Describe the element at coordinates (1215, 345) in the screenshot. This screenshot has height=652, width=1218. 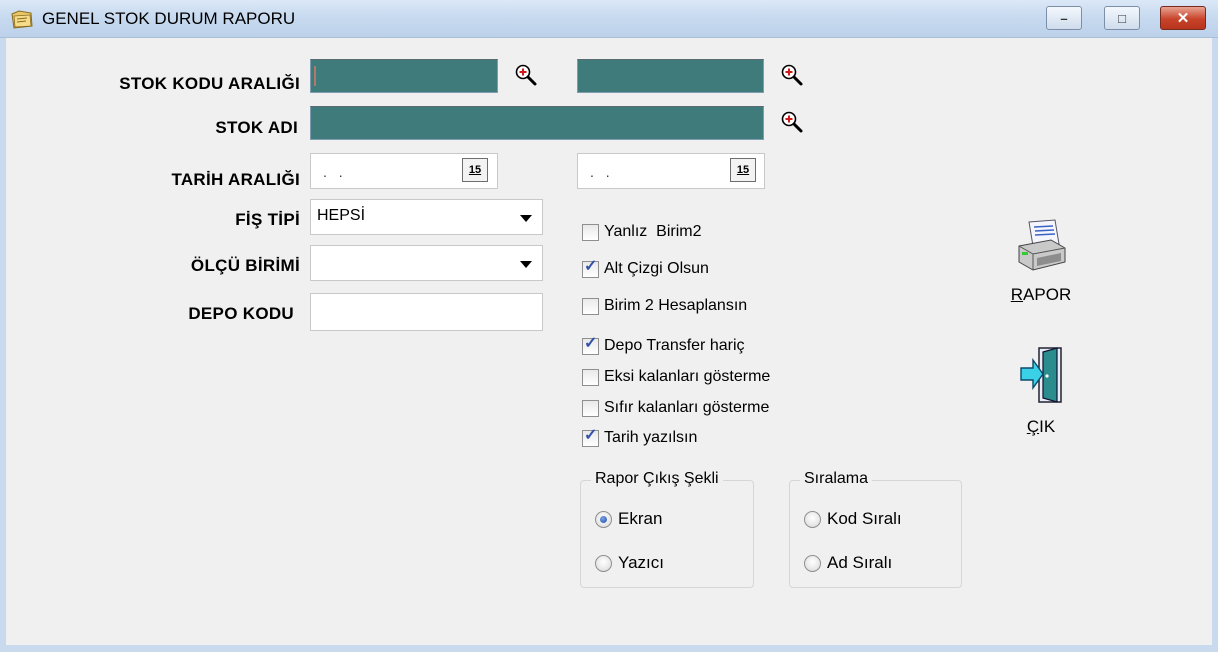
I see `window-frame-right` at that location.